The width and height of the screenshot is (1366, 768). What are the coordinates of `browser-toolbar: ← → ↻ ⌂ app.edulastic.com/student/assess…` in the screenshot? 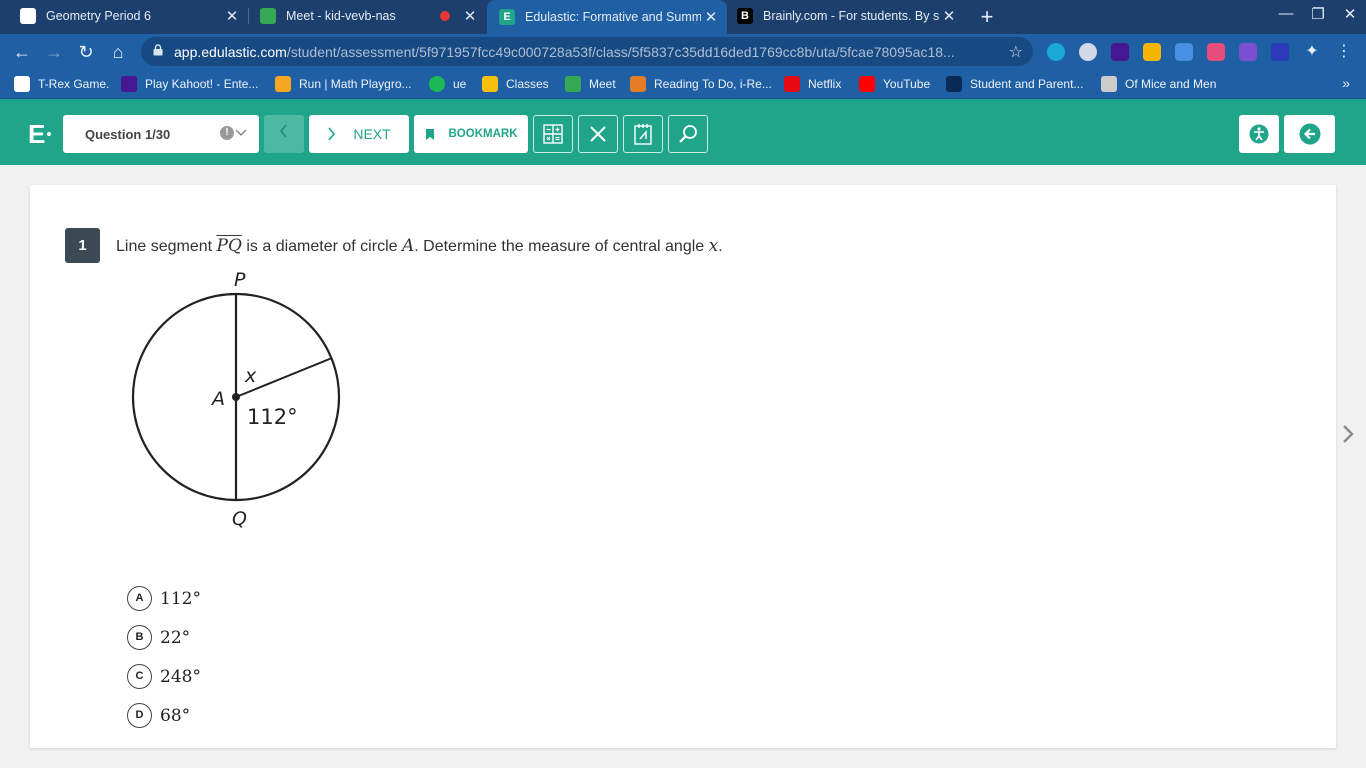 It's located at (683, 52).